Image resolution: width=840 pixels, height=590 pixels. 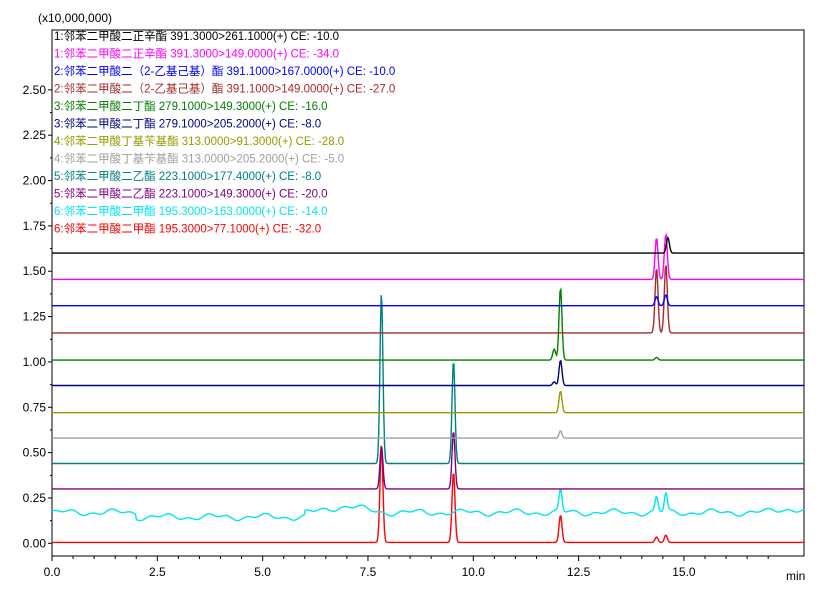 What do you see at coordinates (35, 226) in the screenshot?
I see `y-tick-label: 1.75` at bounding box center [35, 226].